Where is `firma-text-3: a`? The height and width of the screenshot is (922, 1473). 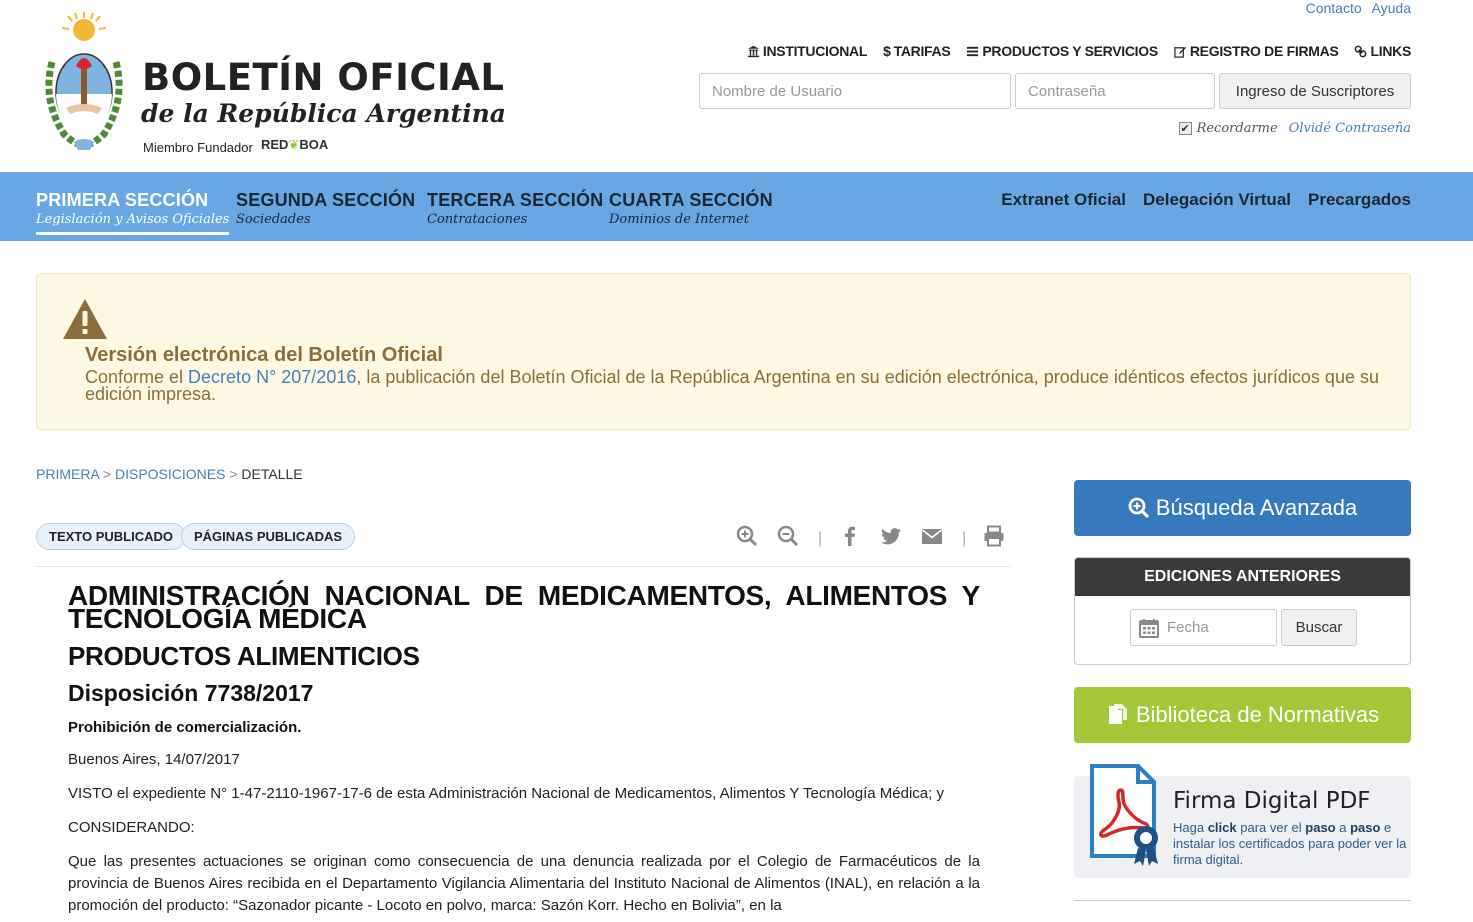
firma-text-3: a is located at coordinates (1343, 827).